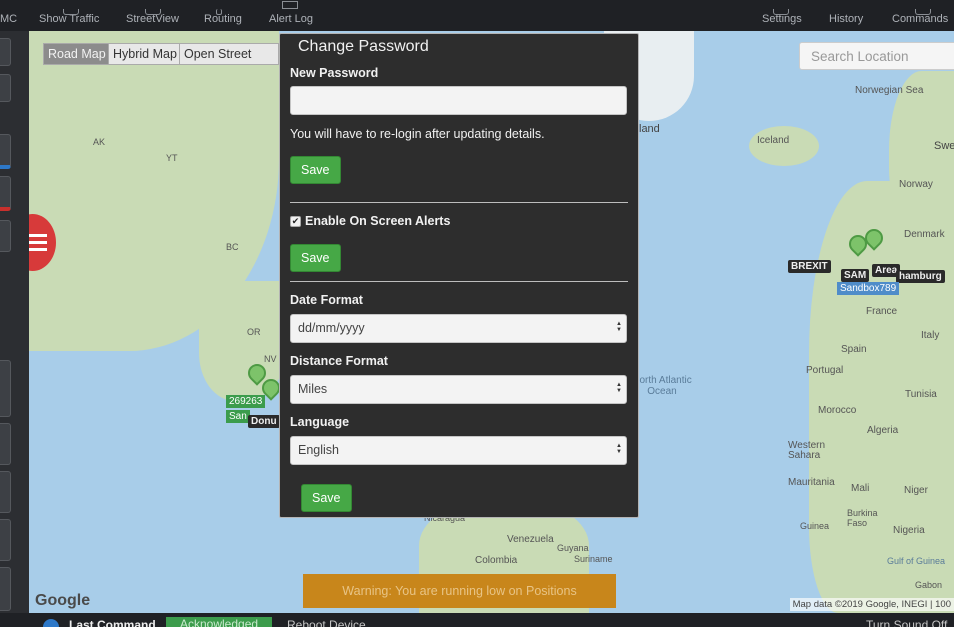 The width and height of the screenshot is (954, 627). Describe the element at coordinates (916, 184) in the screenshot. I see `map-label: Norway` at that location.